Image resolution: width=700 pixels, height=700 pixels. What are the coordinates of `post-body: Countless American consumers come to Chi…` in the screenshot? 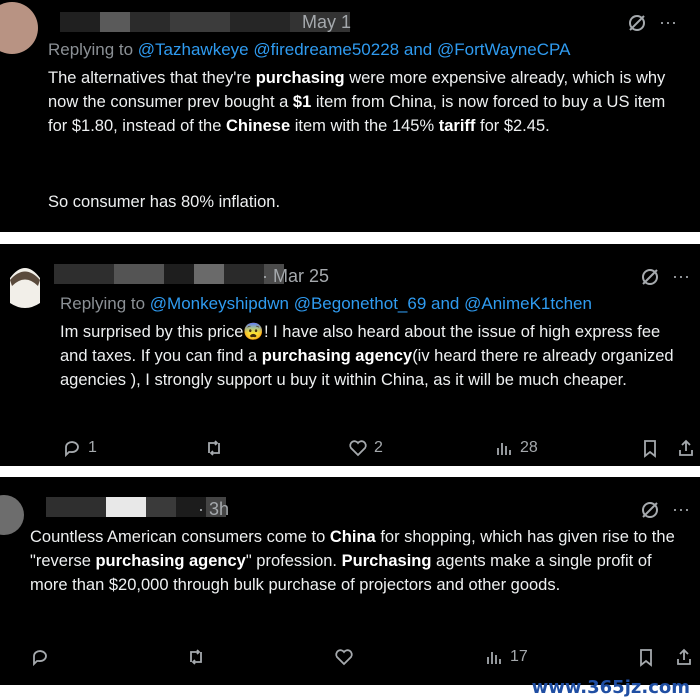 It's located at (352, 561).